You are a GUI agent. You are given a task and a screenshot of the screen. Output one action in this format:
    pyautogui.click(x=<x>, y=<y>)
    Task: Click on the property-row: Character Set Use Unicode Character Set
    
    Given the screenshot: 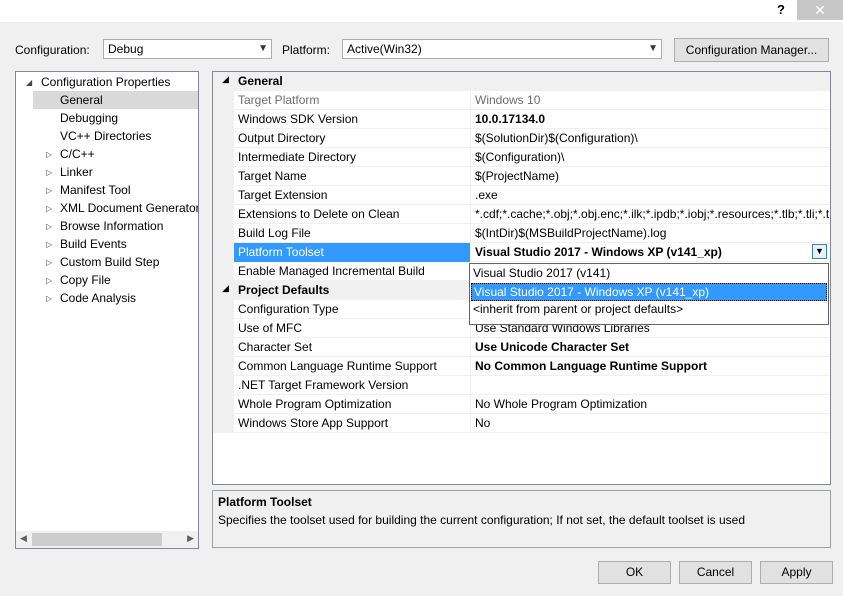 What is the action you would take?
    pyautogui.click(x=521, y=347)
    